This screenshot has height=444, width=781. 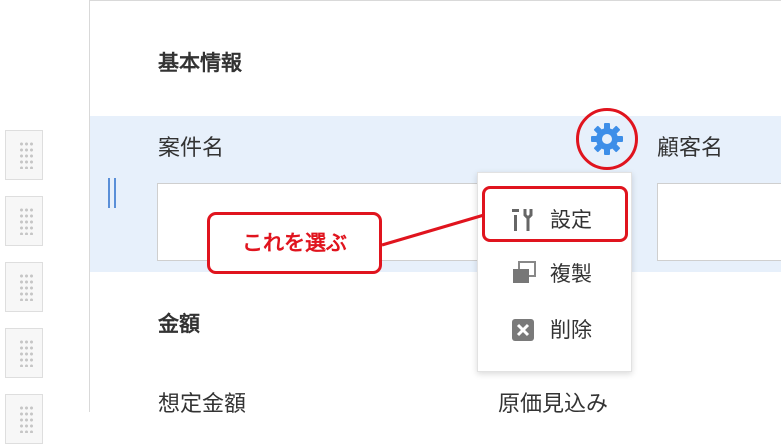 What do you see at coordinates (202, 404) in the screenshot?
I see `field-label-expected-amount: 想定金額` at bounding box center [202, 404].